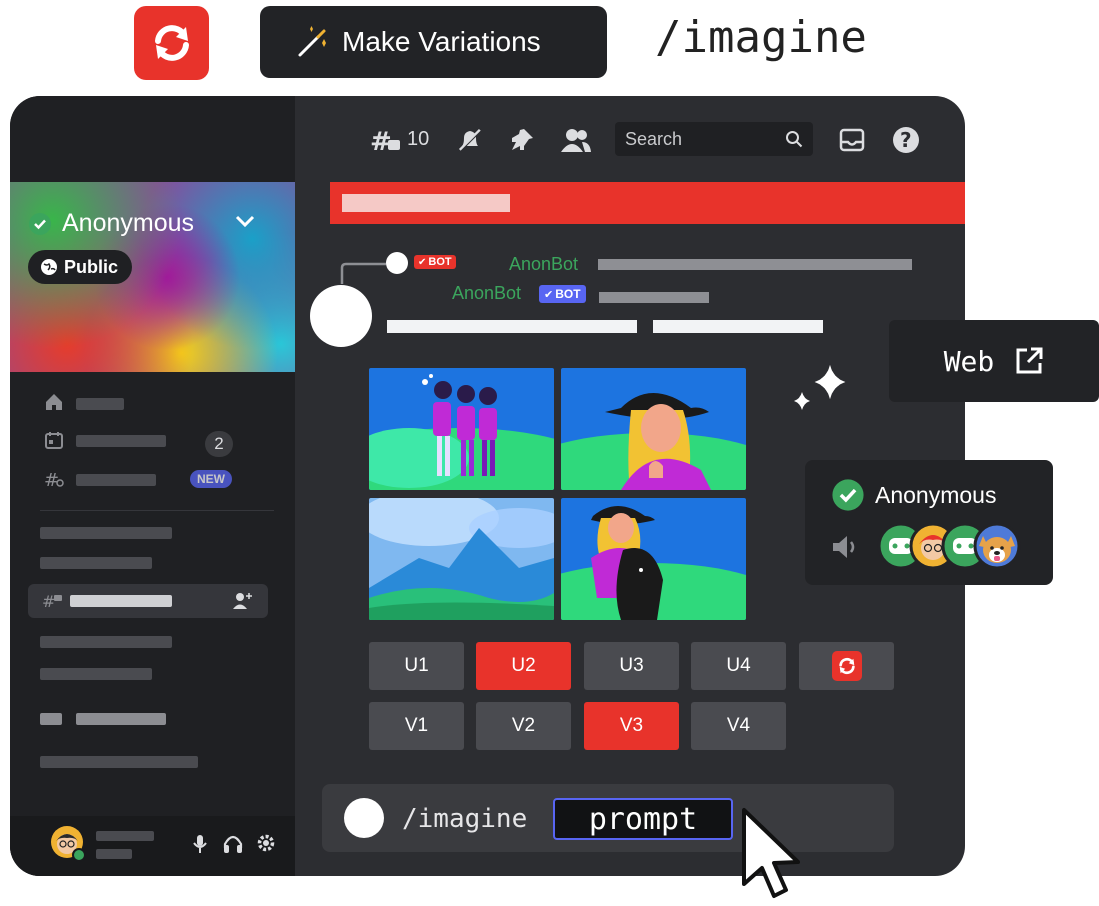 This screenshot has height=906, width=1099. I want to click on settings-gear-icon, so click(266, 845).